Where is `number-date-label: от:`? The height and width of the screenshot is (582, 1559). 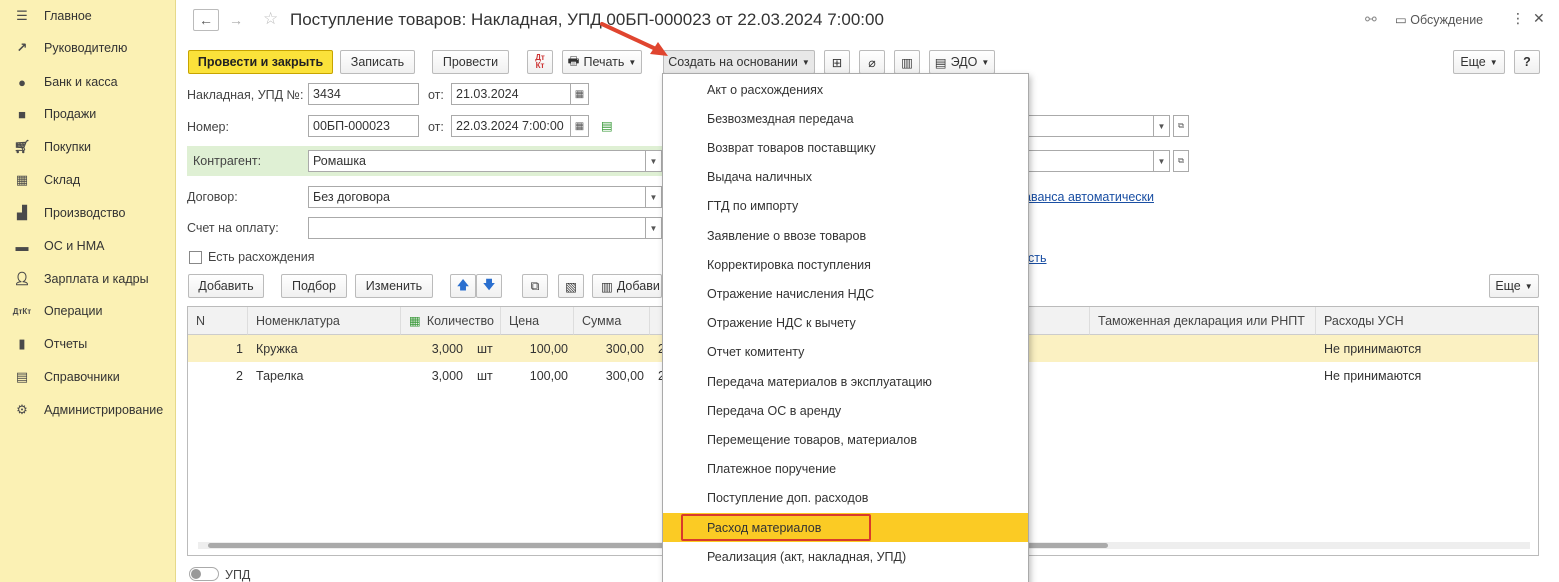
number-date-label: от: is located at coordinates (436, 127).